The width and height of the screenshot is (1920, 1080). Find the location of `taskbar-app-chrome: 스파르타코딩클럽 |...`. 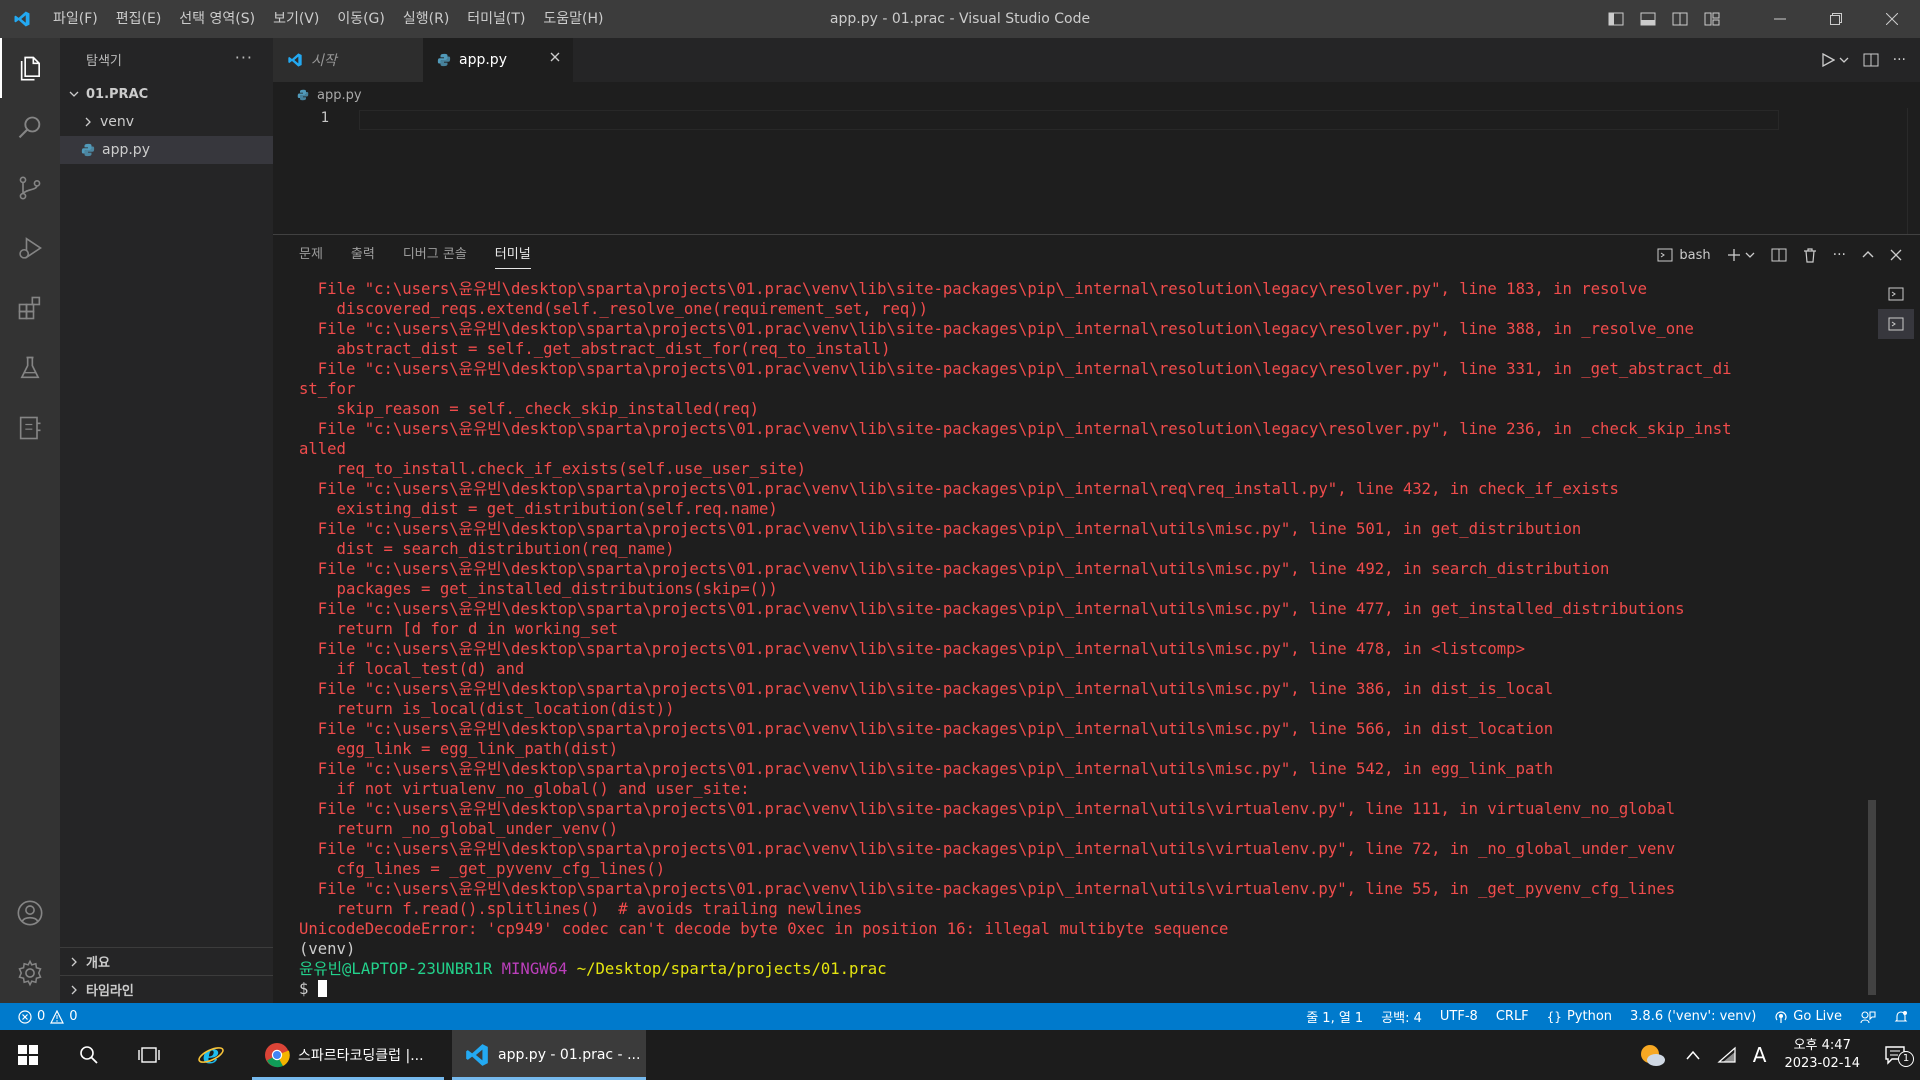

taskbar-app-chrome: 스파르타코딩클럽 |... is located at coordinates (348, 1055).